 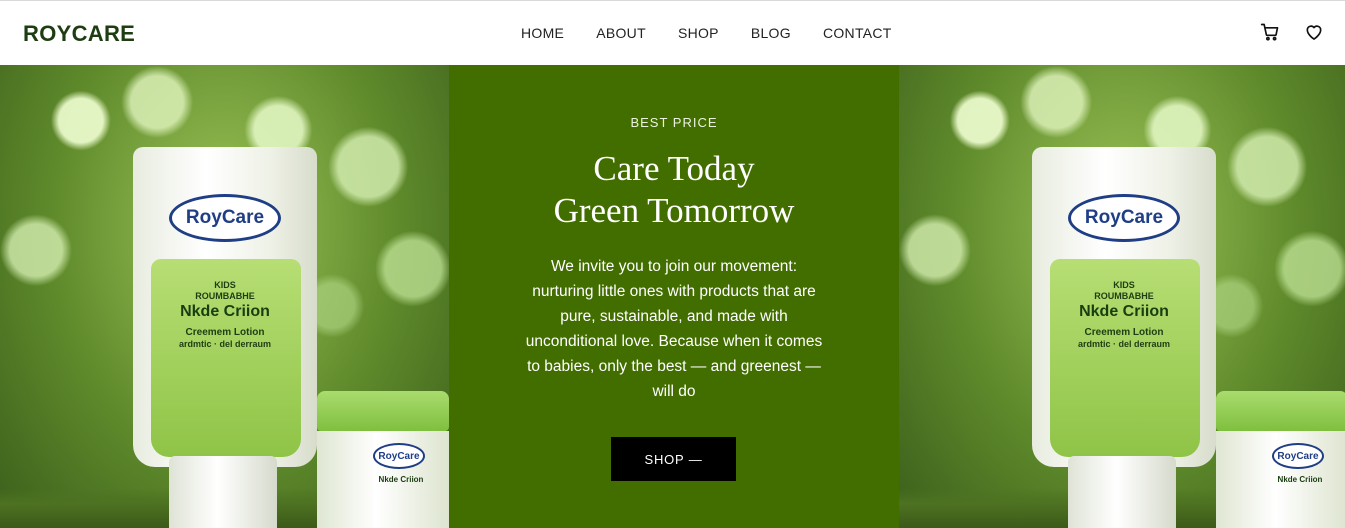 I want to click on cart-icon, so click(x=1270, y=32).